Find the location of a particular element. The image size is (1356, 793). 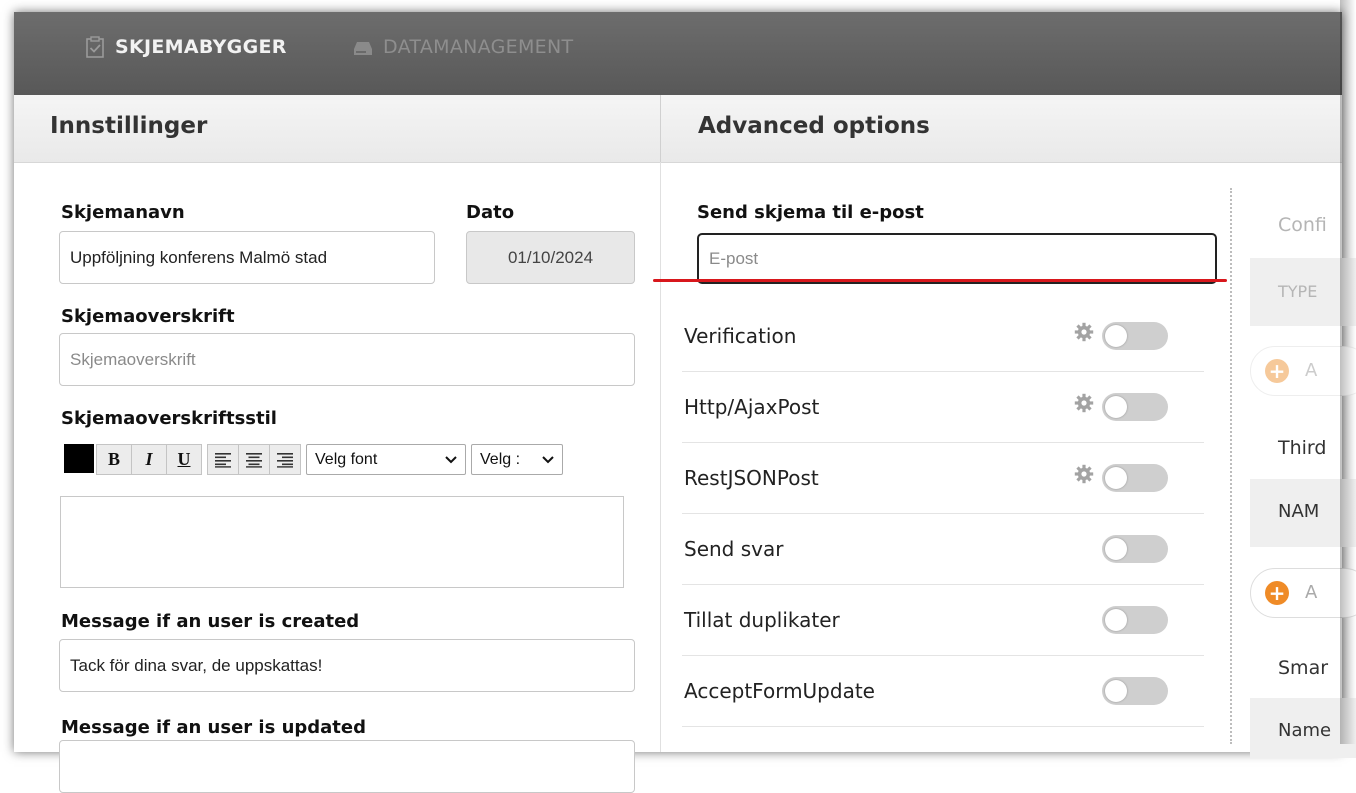

option-label: Http/AjaxPost is located at coordinates (752, 407).